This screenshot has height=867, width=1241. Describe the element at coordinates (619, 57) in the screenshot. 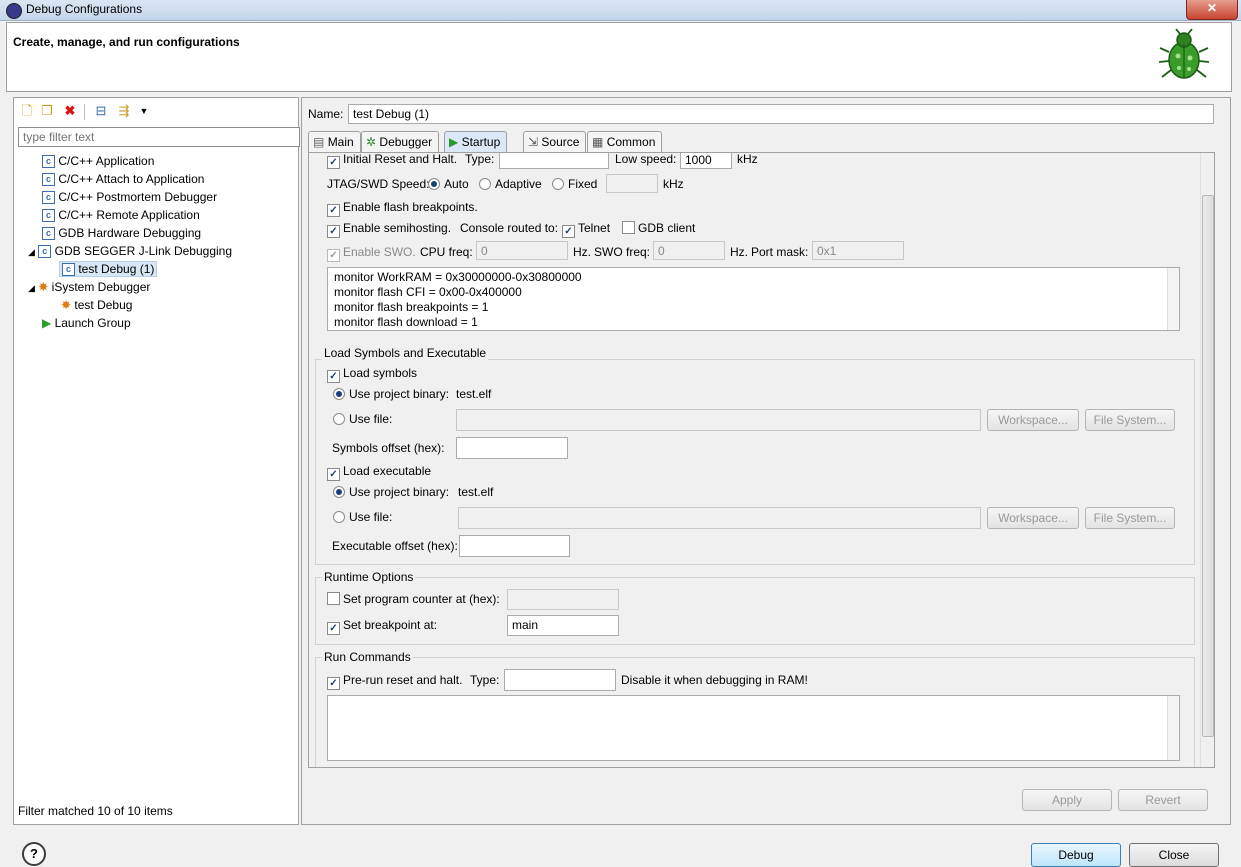

I see `dialog-header: Create, manage, and run configurations` at that location.